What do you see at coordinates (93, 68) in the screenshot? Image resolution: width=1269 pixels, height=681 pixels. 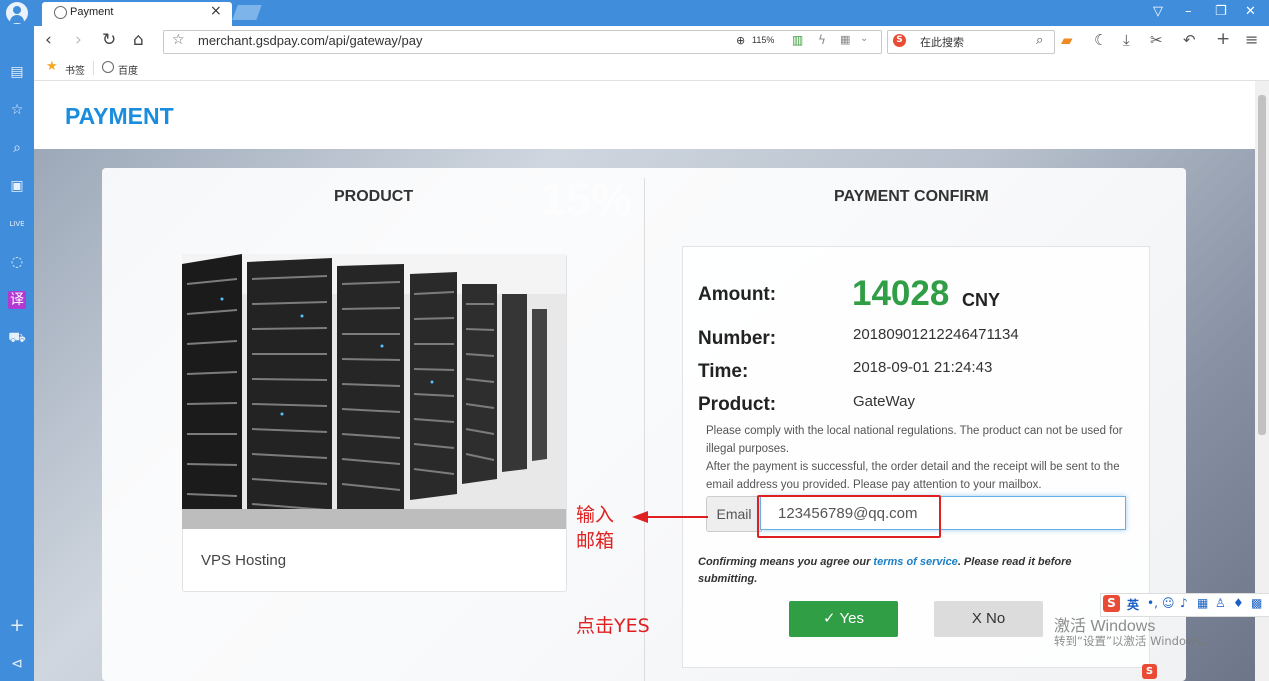 I see `bookmark-divider` at bounding box center [93, 68].